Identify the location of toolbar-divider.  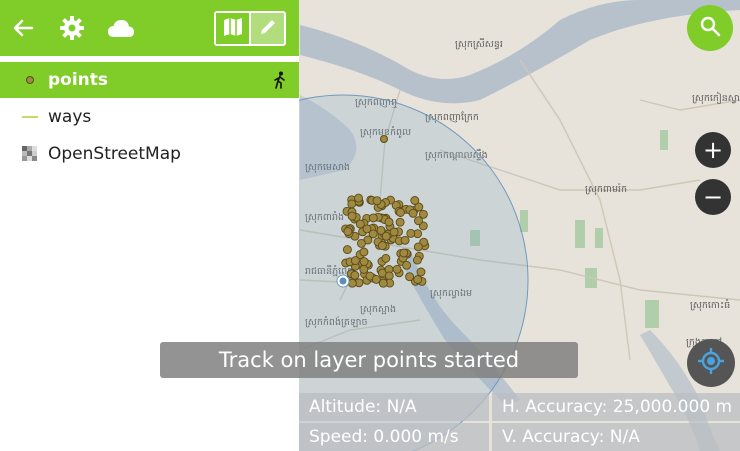
(149, 58).